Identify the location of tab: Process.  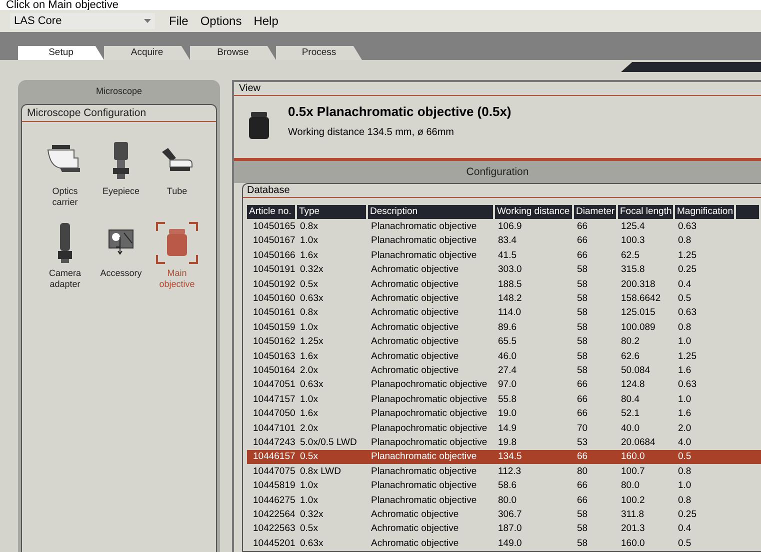
(319, 53).